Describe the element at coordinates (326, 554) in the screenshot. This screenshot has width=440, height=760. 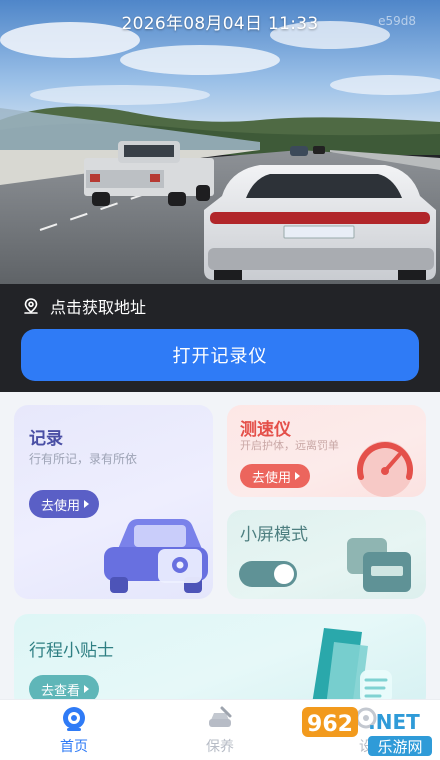
I see `small-screen-card: 小屏模式` at that location.